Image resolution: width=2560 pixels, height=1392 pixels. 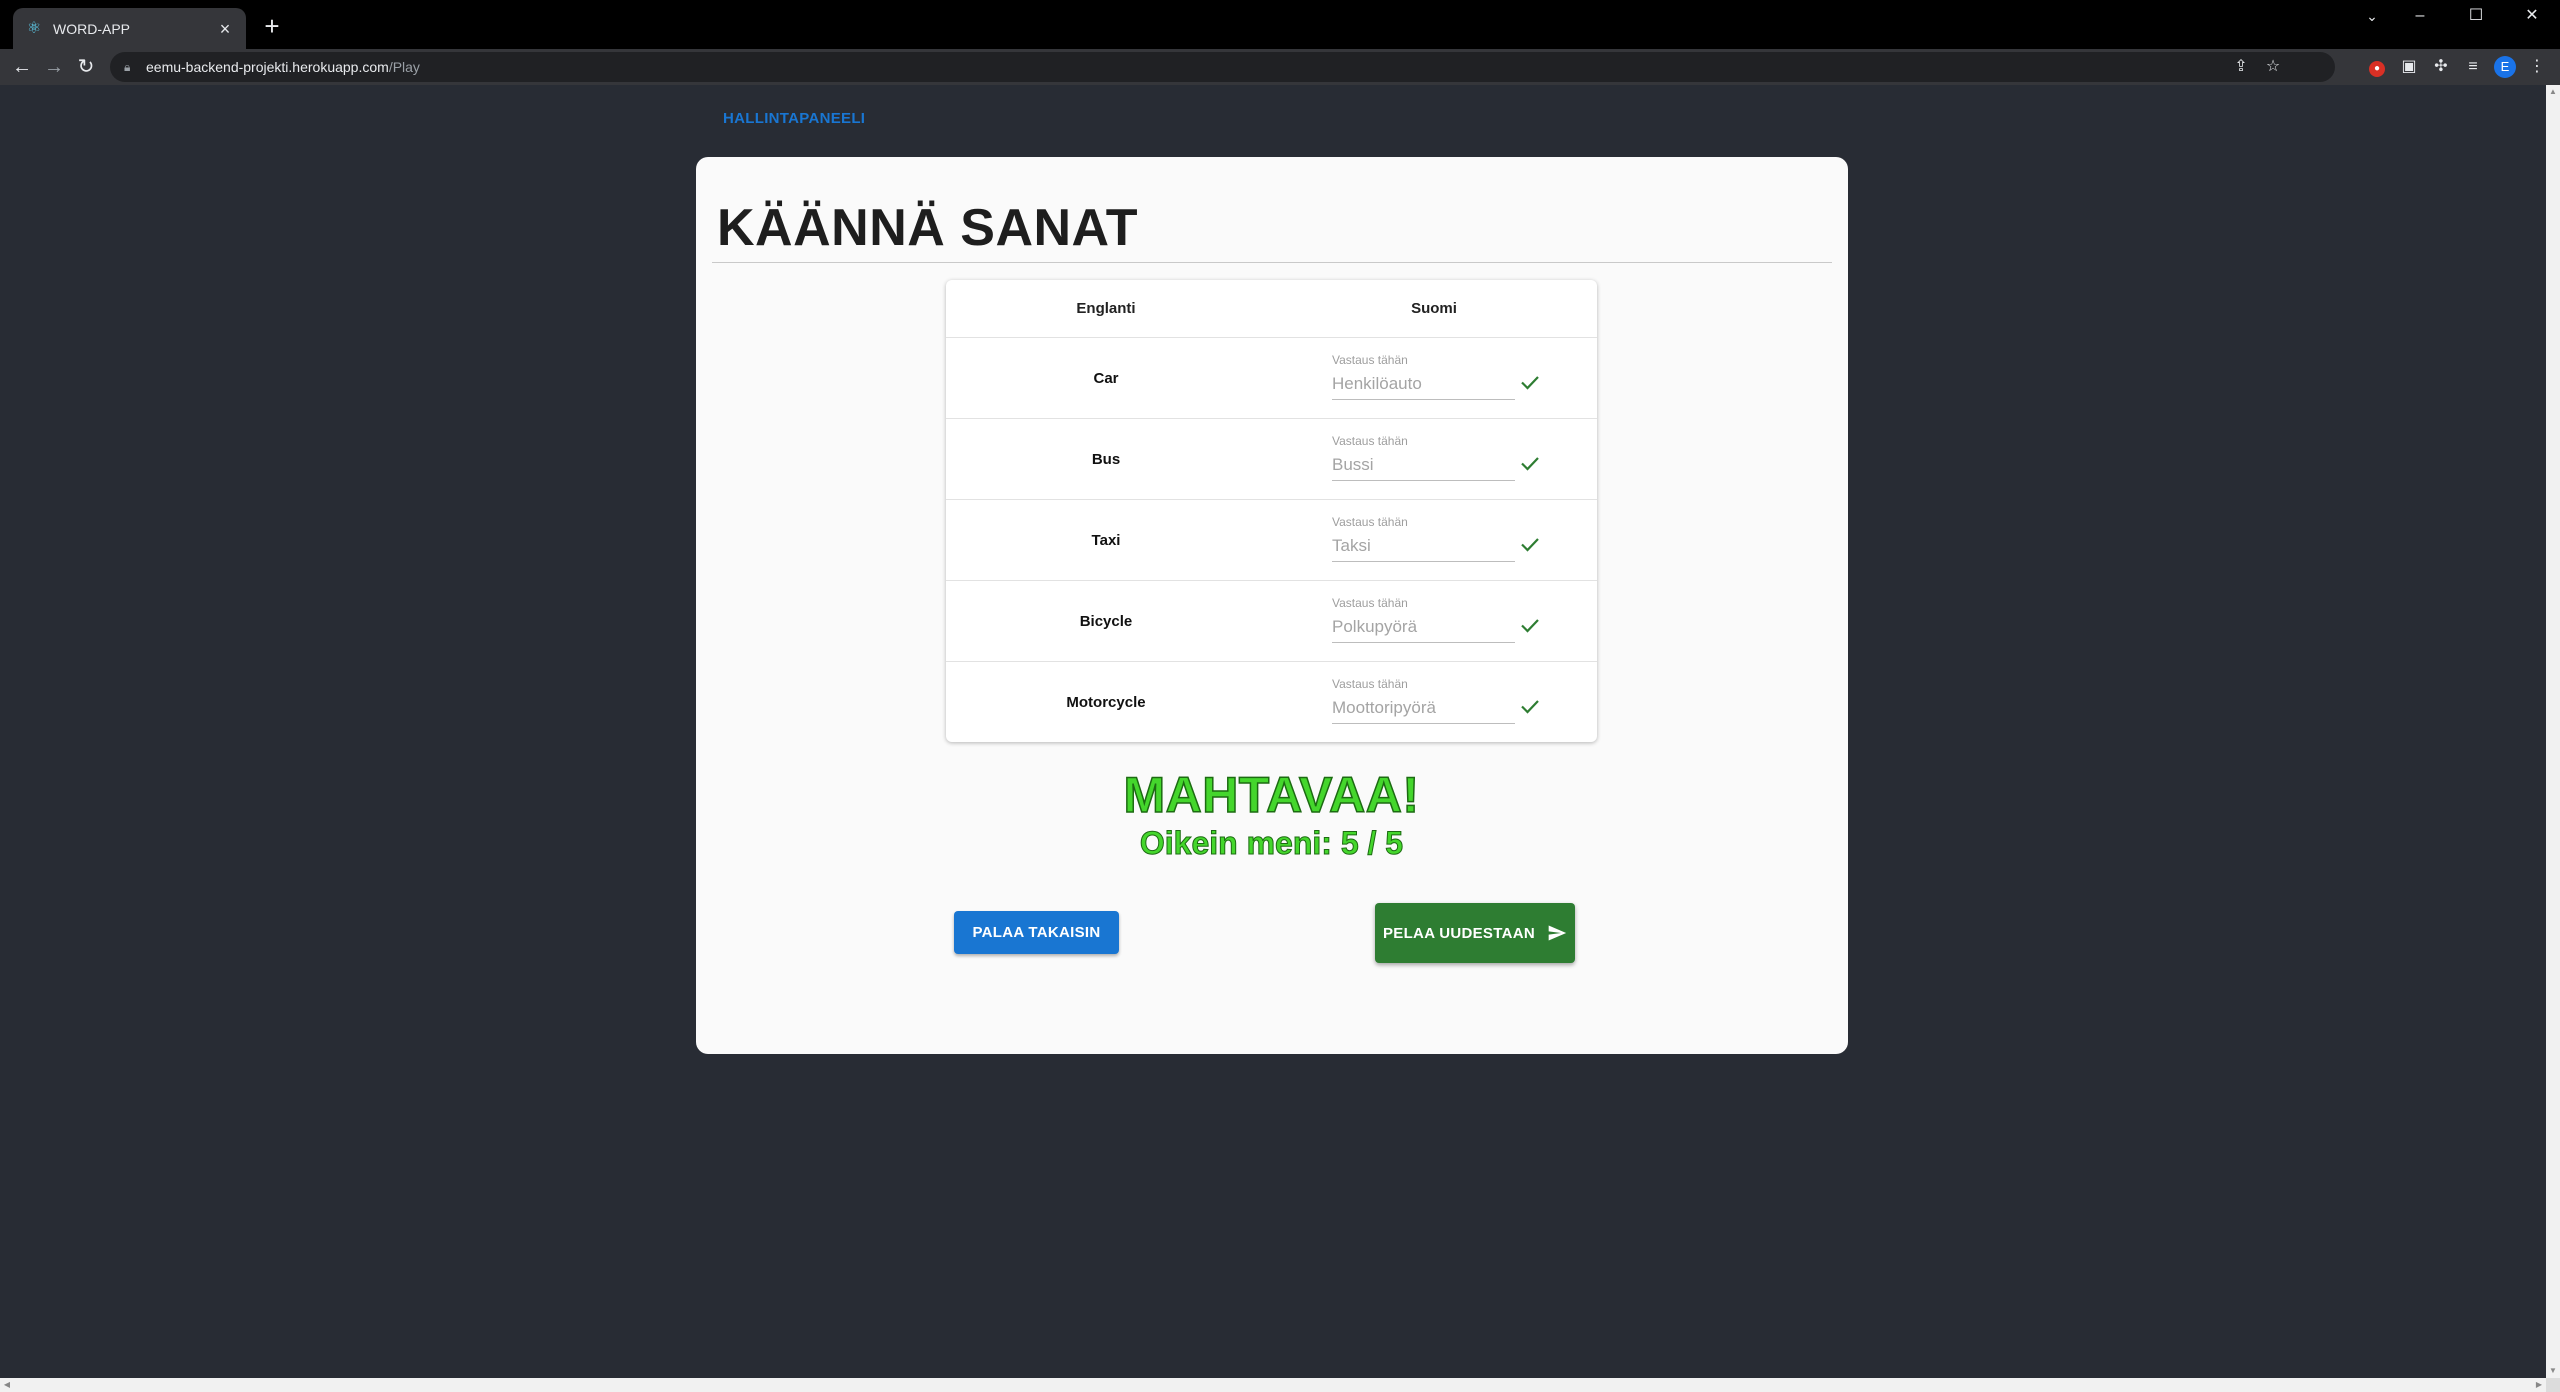 I want to click on forward-arrow-icon: →, so click(x=54, y=67).